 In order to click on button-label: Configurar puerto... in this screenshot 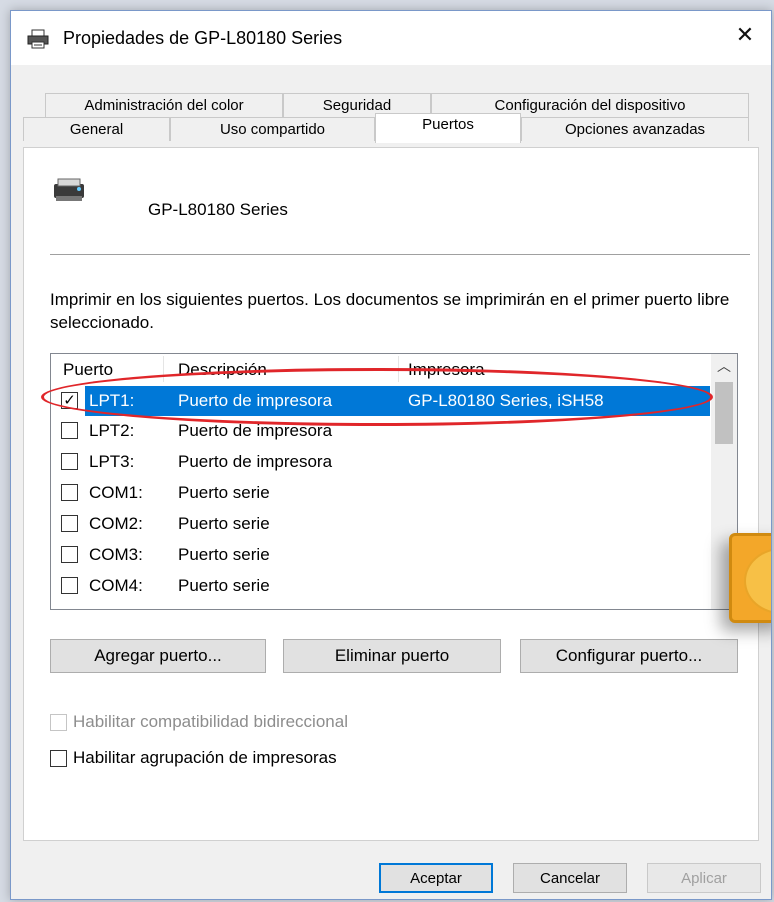, I will do `click(629, 655)`.